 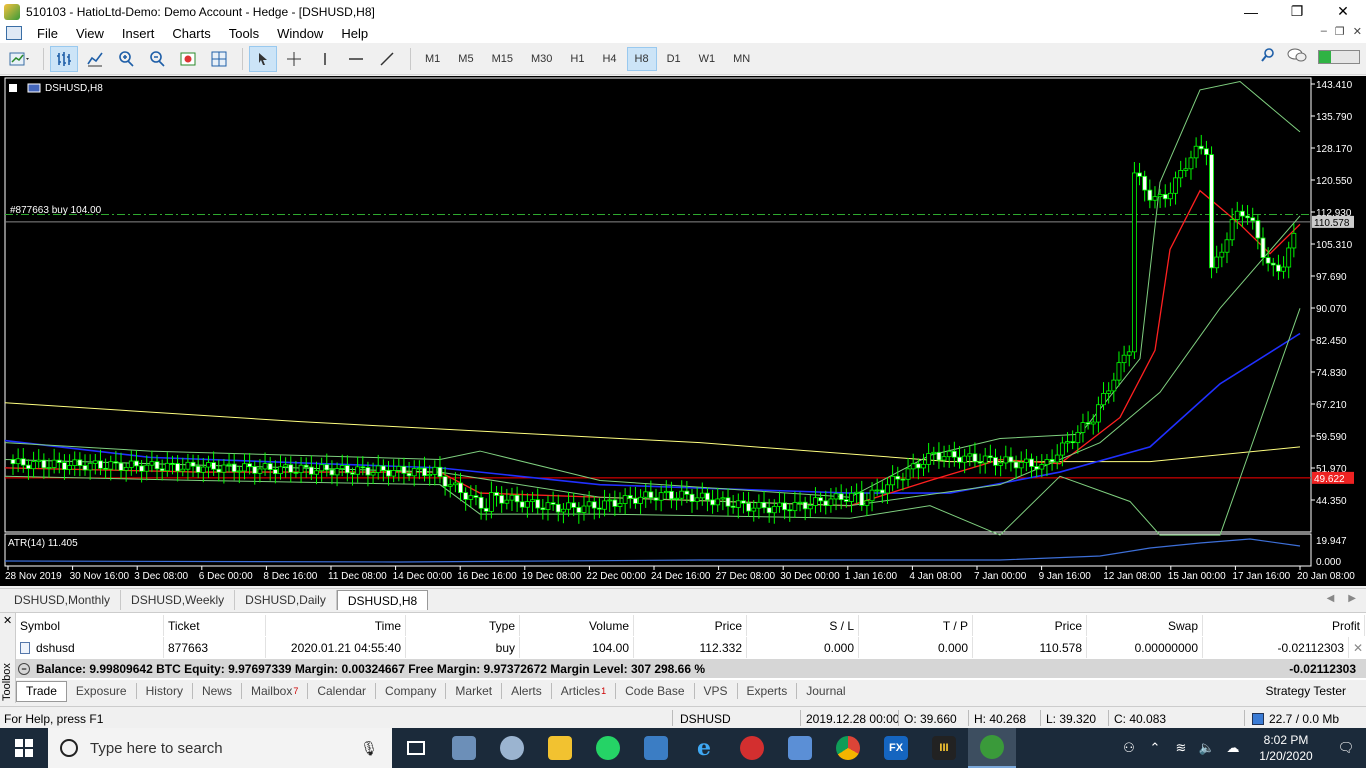 What do you see at coordinates (1233, 748) in the screenshot?
I see `onedrive-icon: ☁` at bounding box center [1233, 748].